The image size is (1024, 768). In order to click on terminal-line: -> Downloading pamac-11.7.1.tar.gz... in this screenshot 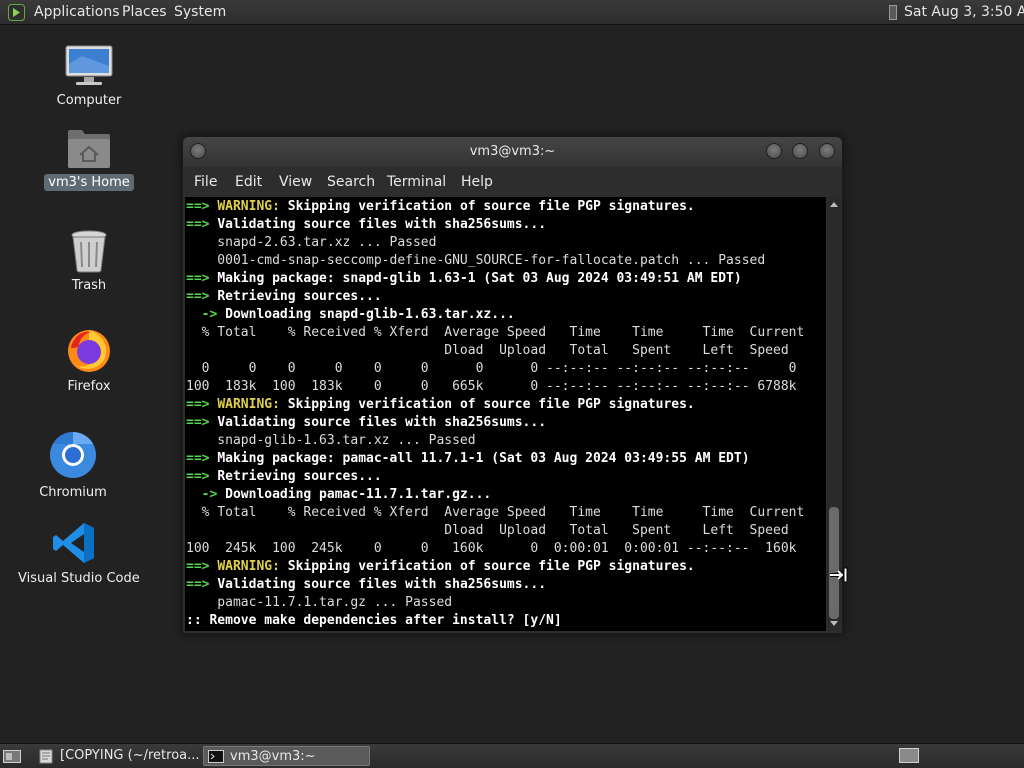, I will do `click(339, 495)`.